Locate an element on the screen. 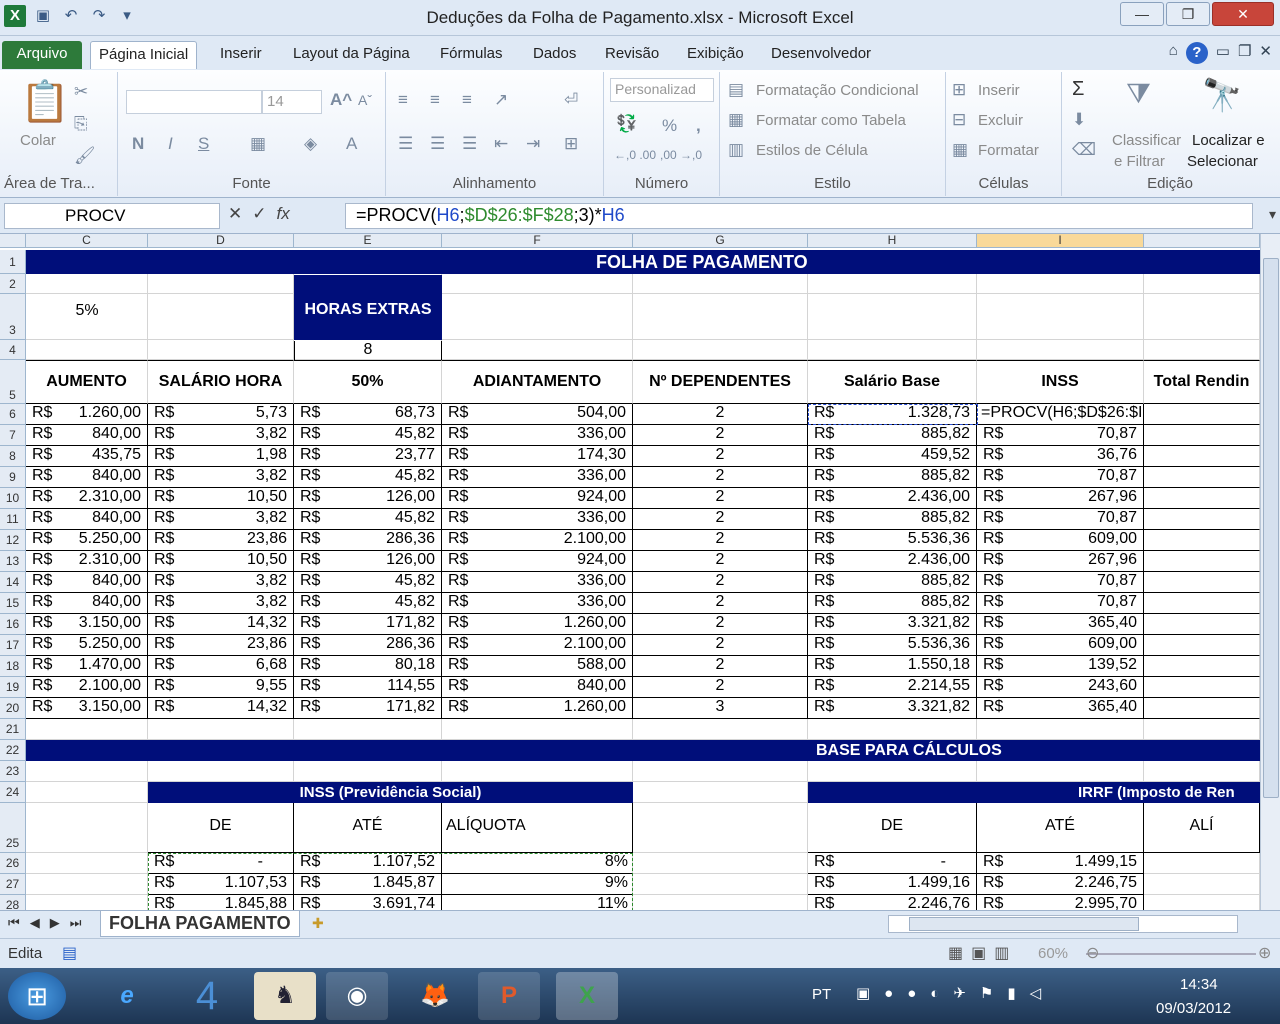 The image size is (1280, 1024). money-cell: R$ 114,55 is located at coordinates (368, 687).